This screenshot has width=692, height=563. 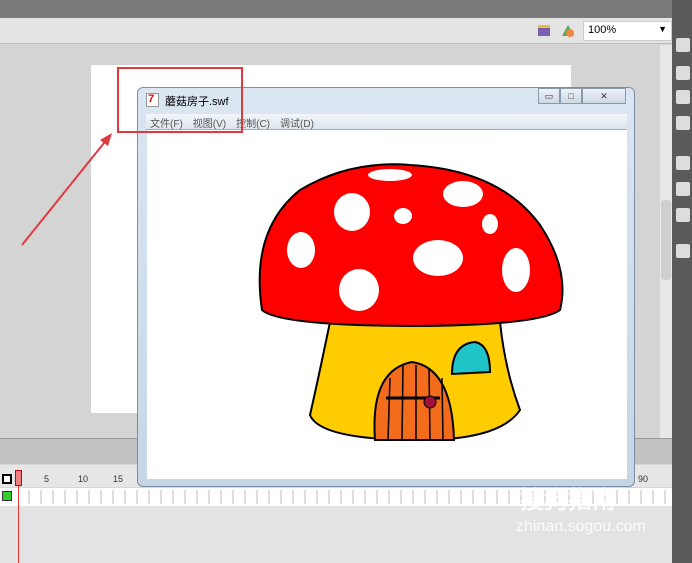 What do you see at coordinates (66, 189) in the screenshot?
I see `annotation-arrow` at bounding box center [66, 189].